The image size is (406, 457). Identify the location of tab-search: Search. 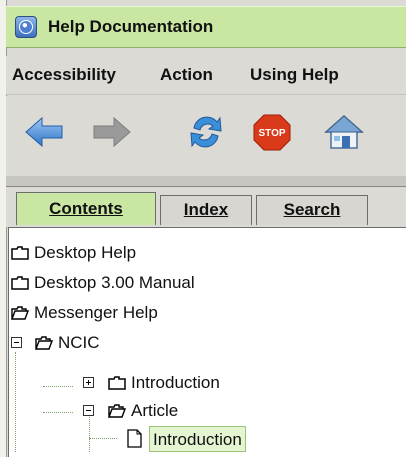
(312, 210).